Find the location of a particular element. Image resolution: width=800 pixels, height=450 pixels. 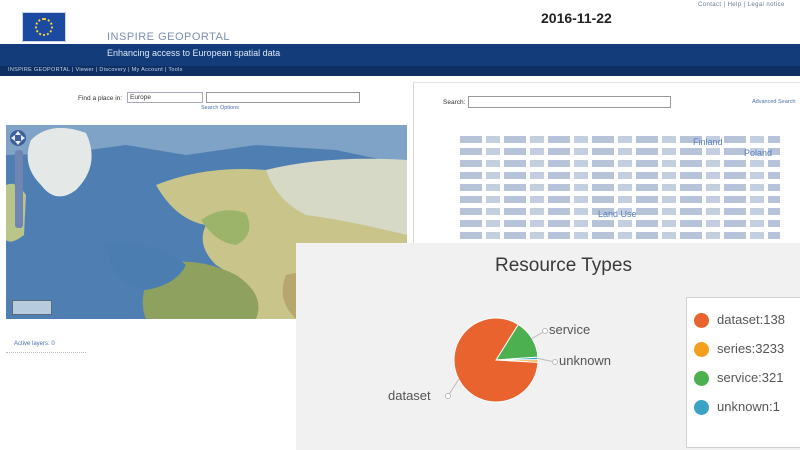

pie-chart is located at coordinates (501, 360).